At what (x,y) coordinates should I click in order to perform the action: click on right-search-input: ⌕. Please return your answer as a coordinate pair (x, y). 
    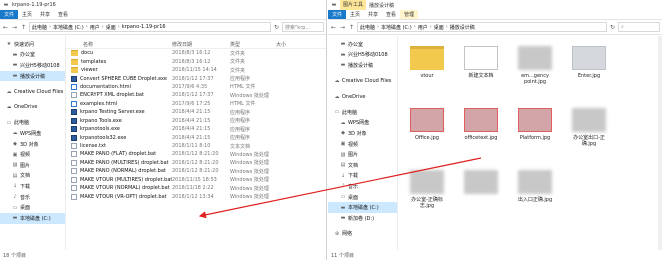
    Looking at the image, I should click on (639, 27).